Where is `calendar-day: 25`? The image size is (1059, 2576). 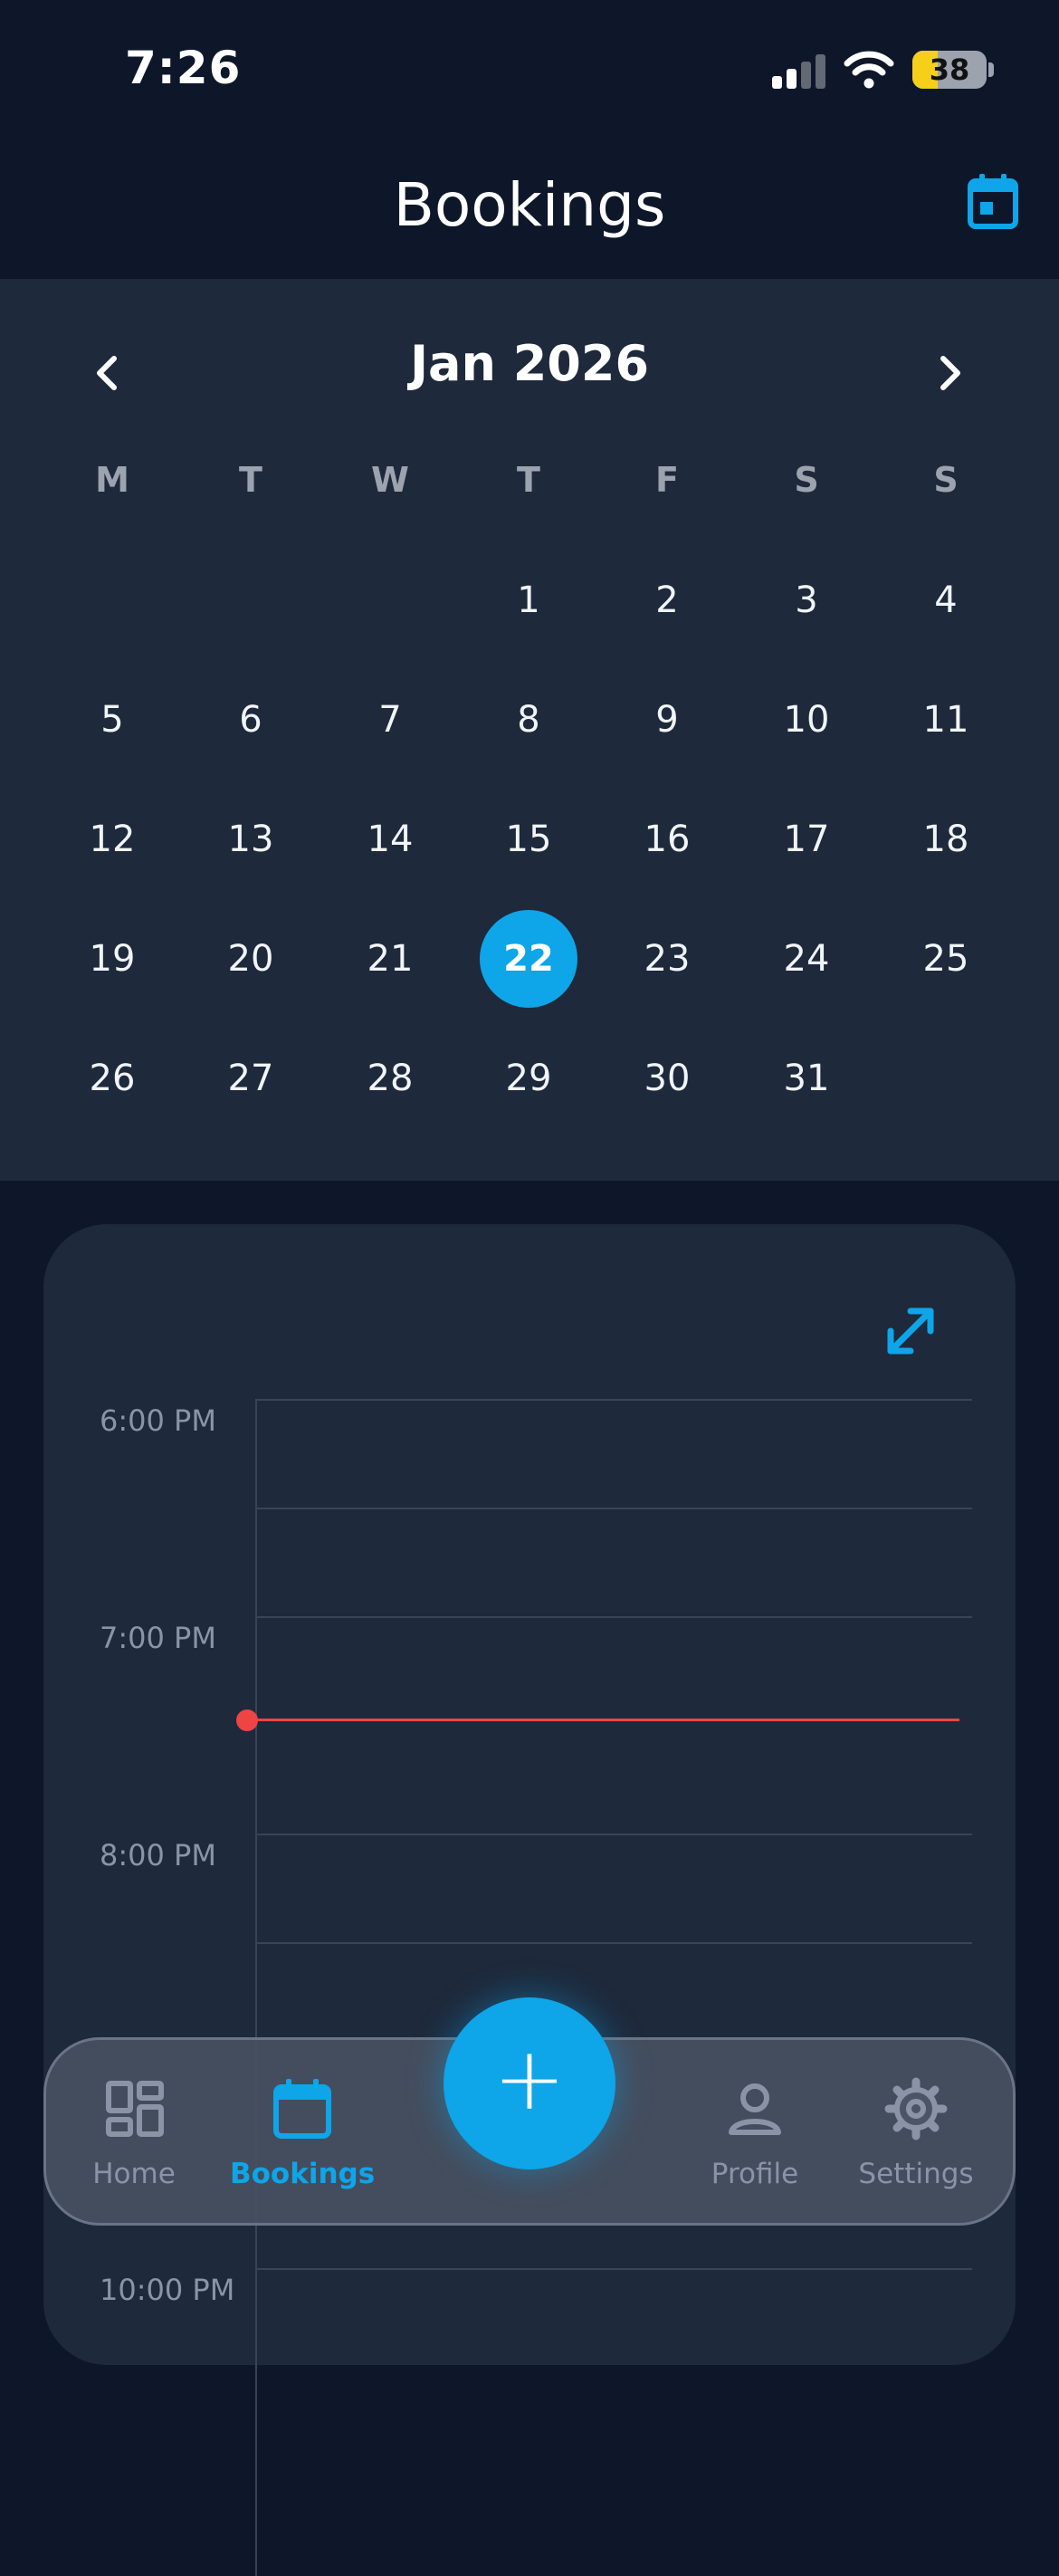
calendar-day: 25 is located at coordinates (946, 959).